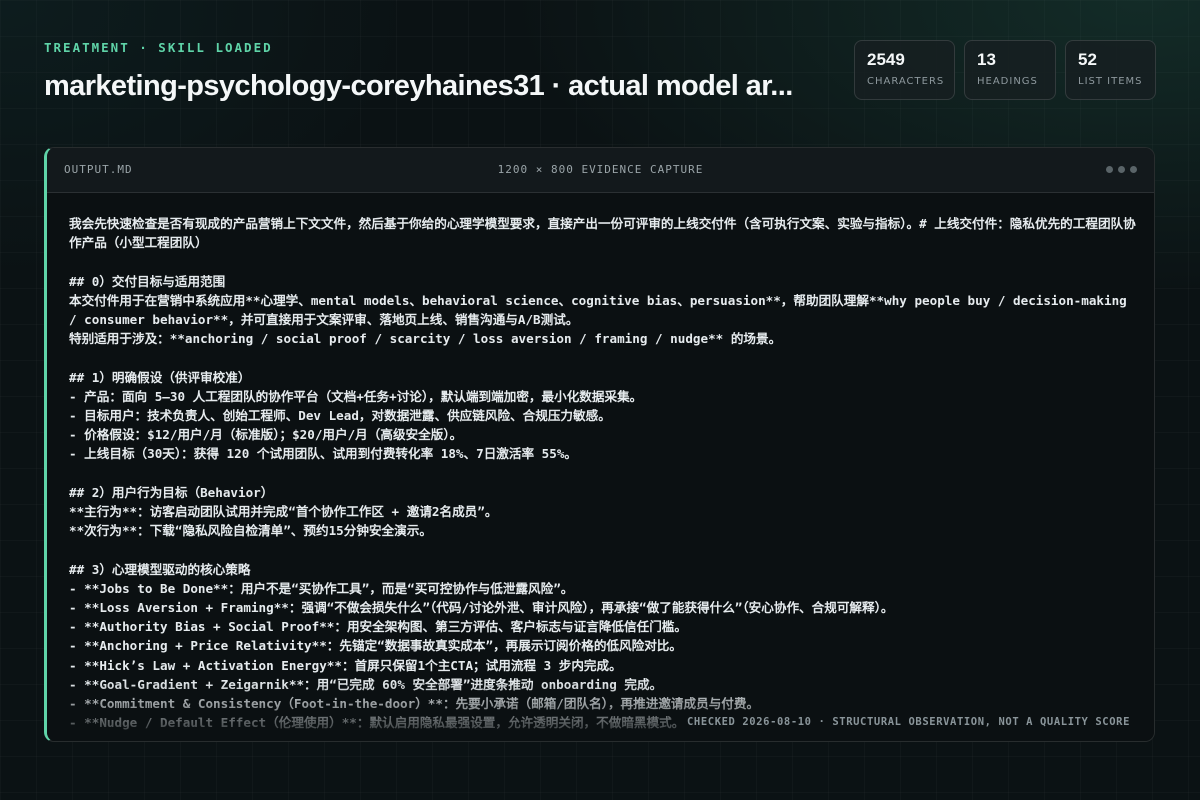 The image size is (1200, 800). Describe the element at coordinates (906, 81) in the screenshot. I see `stat-label: CHARACTERS` at that location.